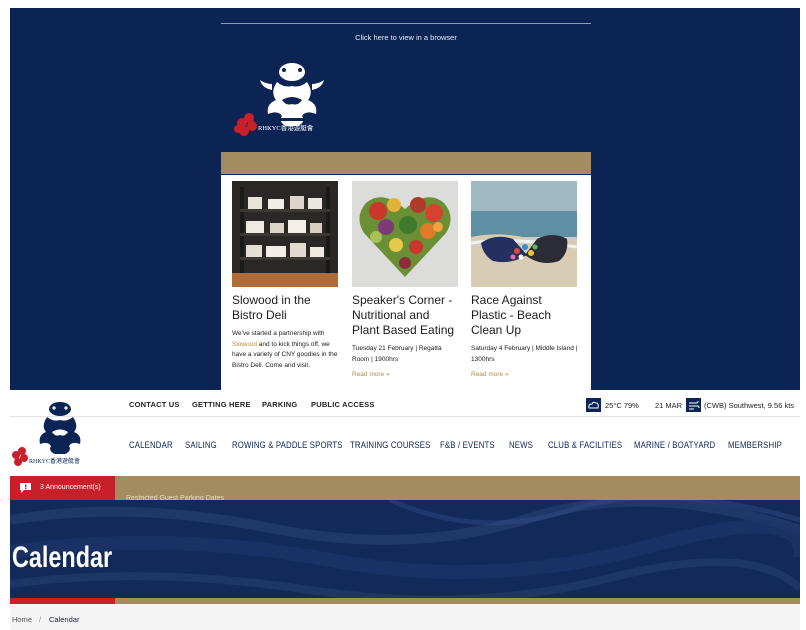 The width and height of the screenshot is (806, 630). What do you see at coordinates (279, 404) in the screenshot?
I see `parking-link: PARKING` at bounding box center [279, 404].